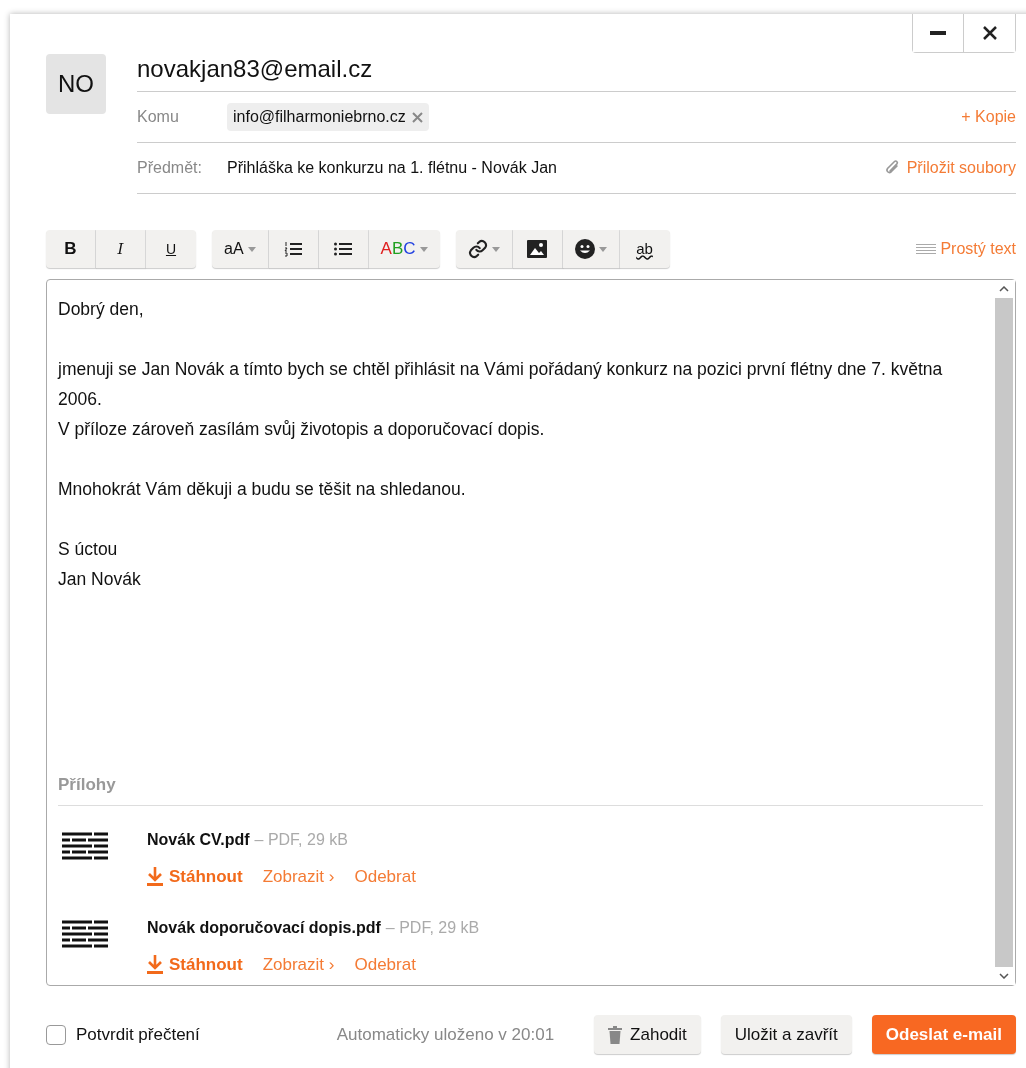 Image resolution: width=1026 pixels, height=1068 pixels. I want to click on close-button, so click(989, 33).